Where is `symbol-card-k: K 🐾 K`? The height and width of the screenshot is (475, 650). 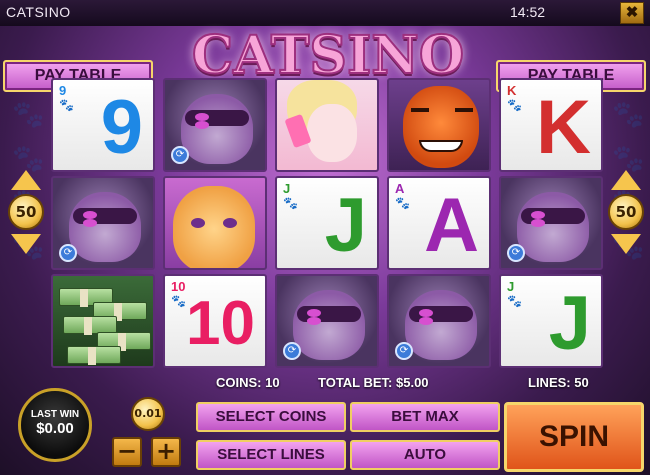 symbol-card-k: K 🐾 K is located at coordinates (551, 125).